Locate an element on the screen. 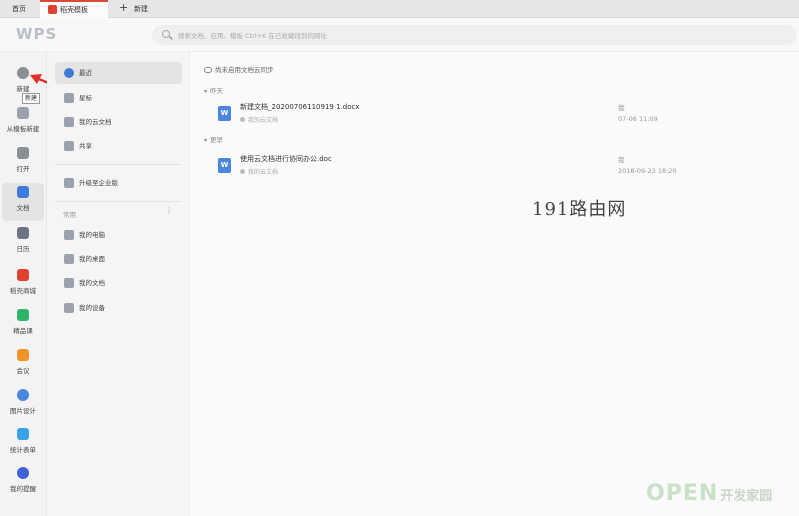 The width and height of the screenshot is (799, 516). rail-documents: 文档 is located at coordinates (23, 202).